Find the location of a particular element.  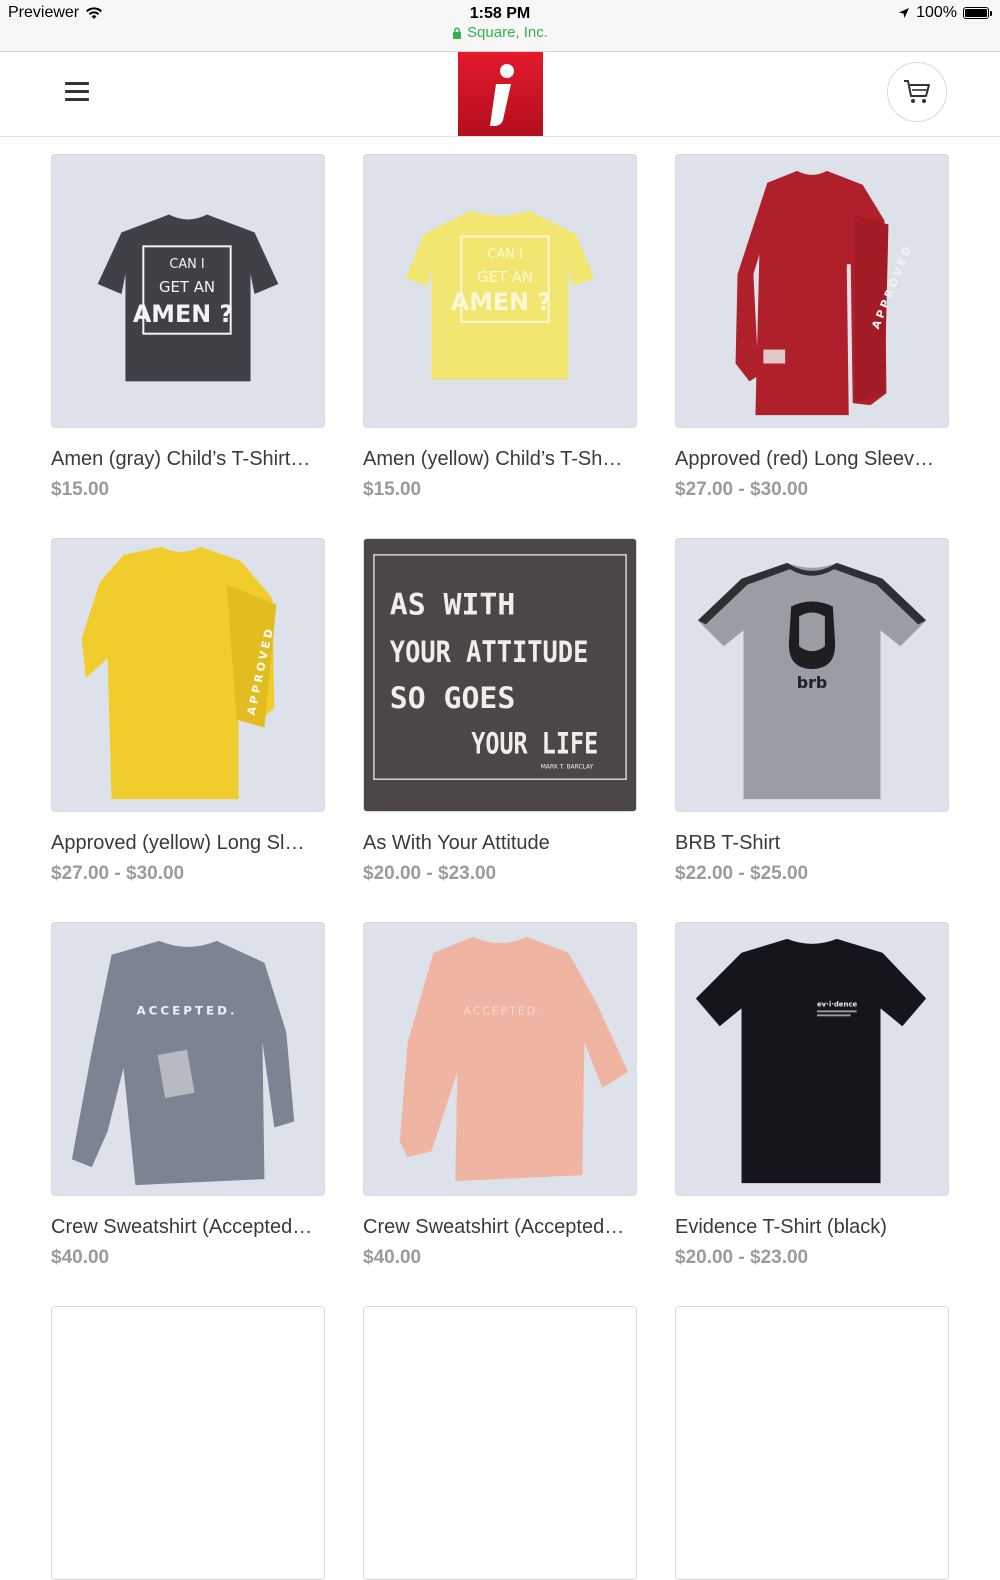

secure-site-label: Square, Inc. is located at coordinates (500, 32).